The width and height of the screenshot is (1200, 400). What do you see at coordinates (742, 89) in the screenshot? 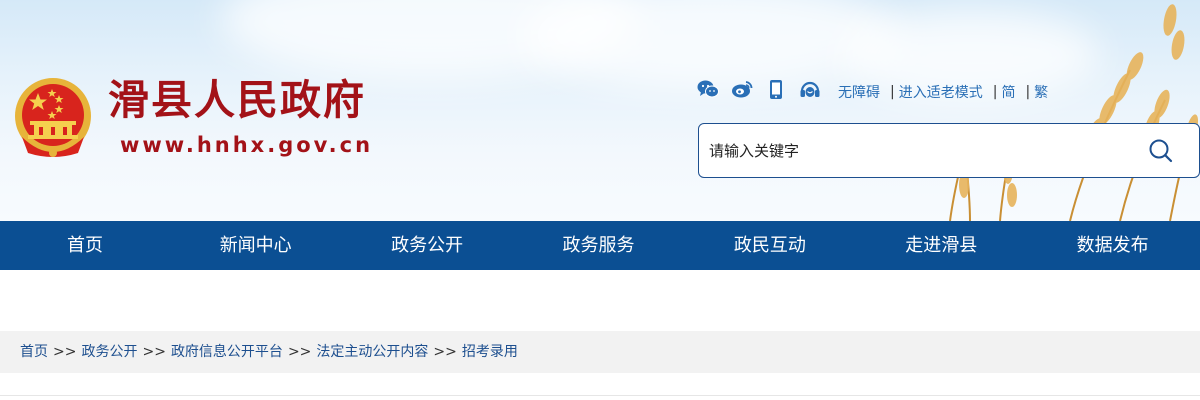
I see `weibo-icon` at bounding box center [742, 89].